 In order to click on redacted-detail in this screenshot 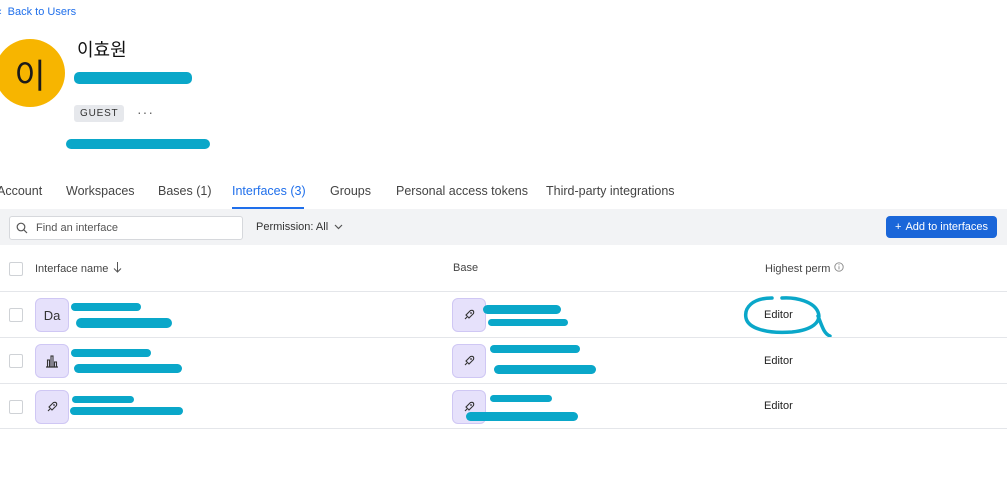, I will do `click(138, 144)`.